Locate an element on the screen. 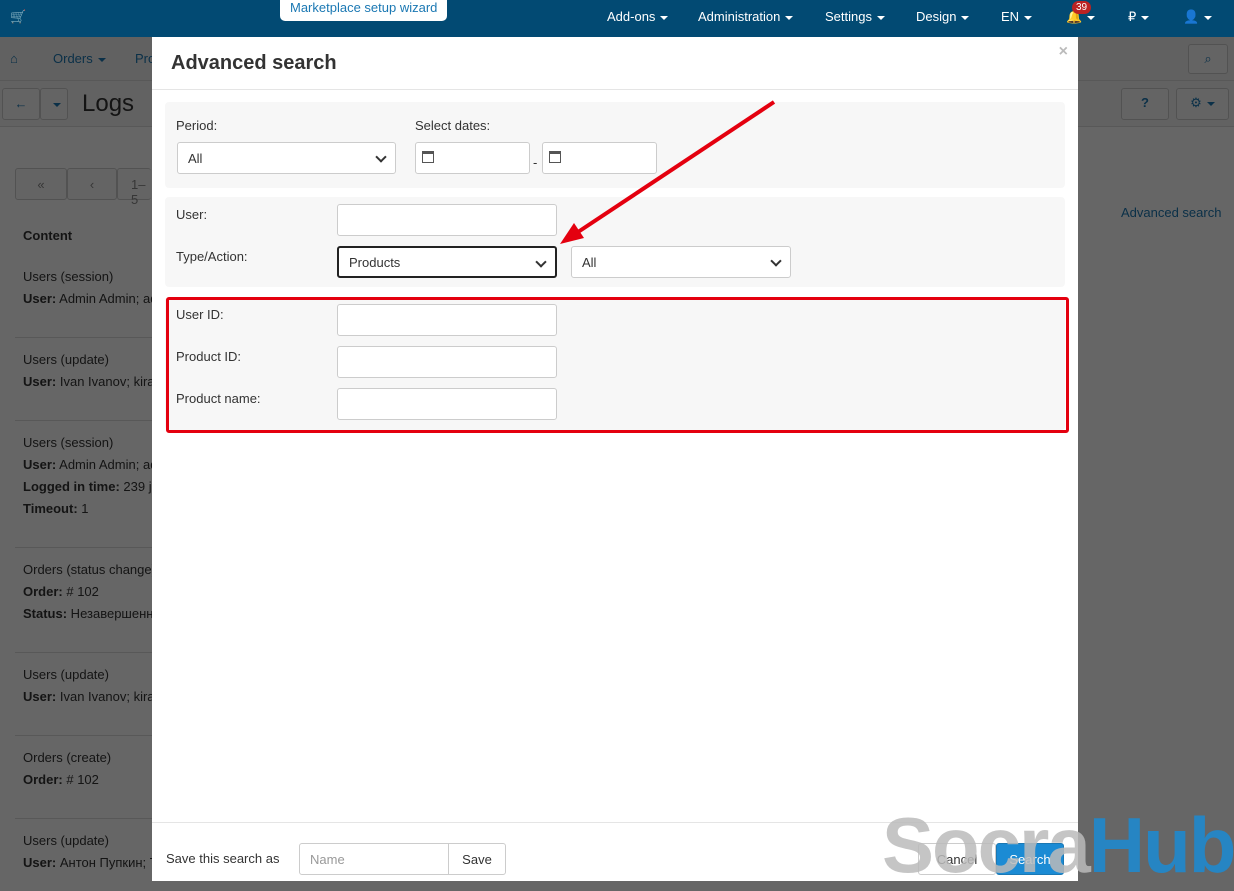  calendar-icon is located at coordinates (555, 157).